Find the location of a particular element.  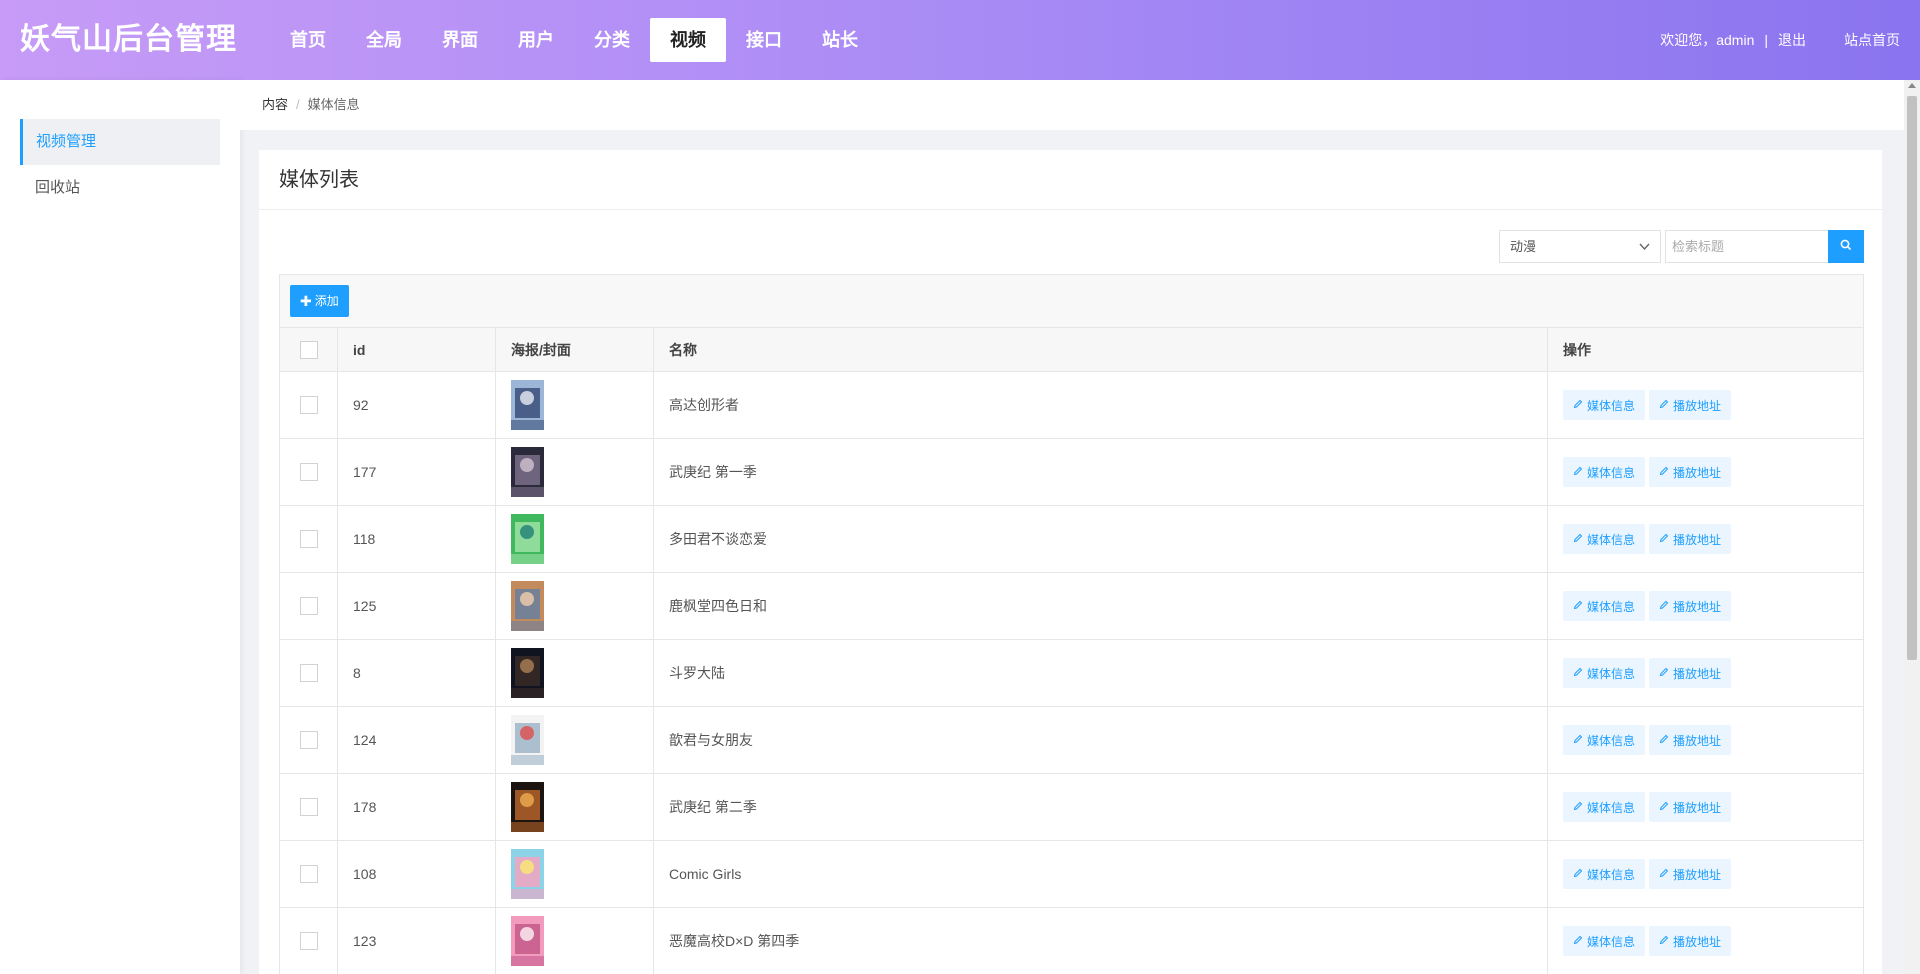

add-button: ✚ 添加 is located at coordinates (319, 301).